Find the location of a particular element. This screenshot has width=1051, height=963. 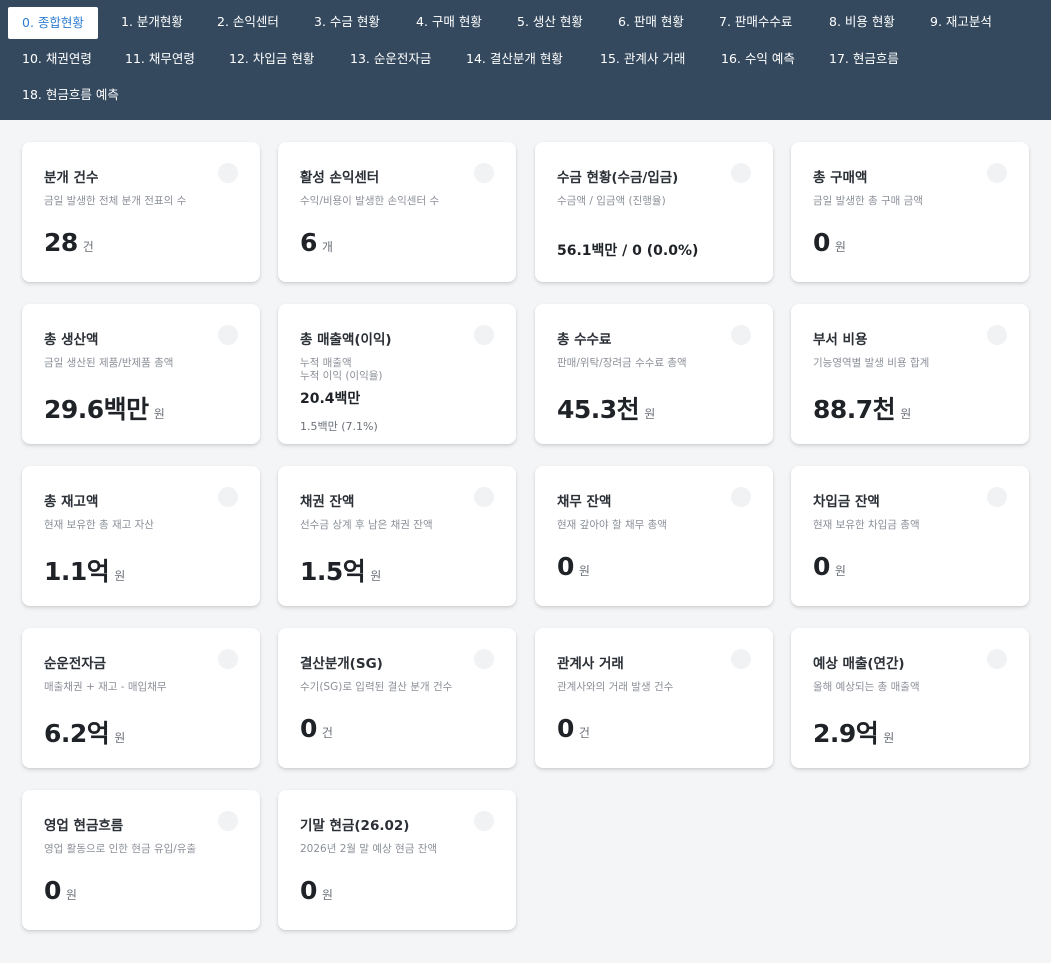

card-title: 예상 매출(연간) is located at coordinates (859, 664).